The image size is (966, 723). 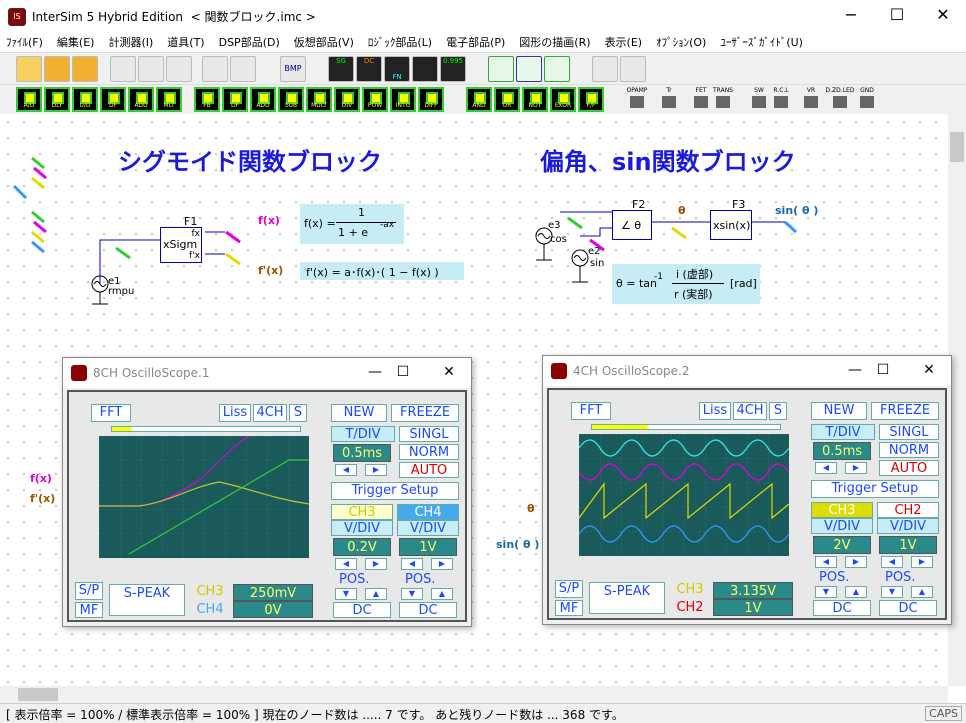 I want to click on save-file-icon, so click(x=85, y=69).